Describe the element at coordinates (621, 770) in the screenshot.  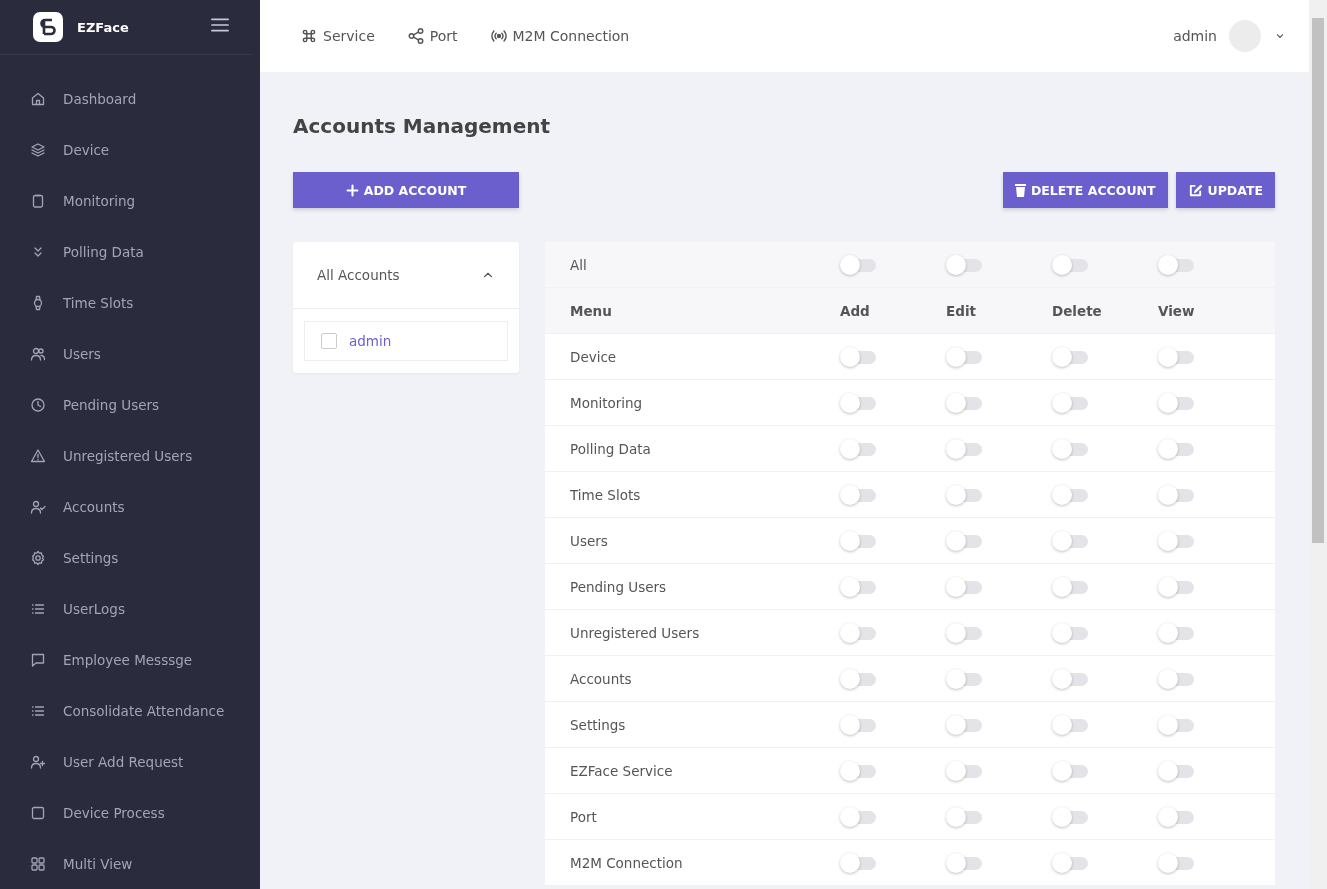
I see `table-cell: EZFace Service` at that location.